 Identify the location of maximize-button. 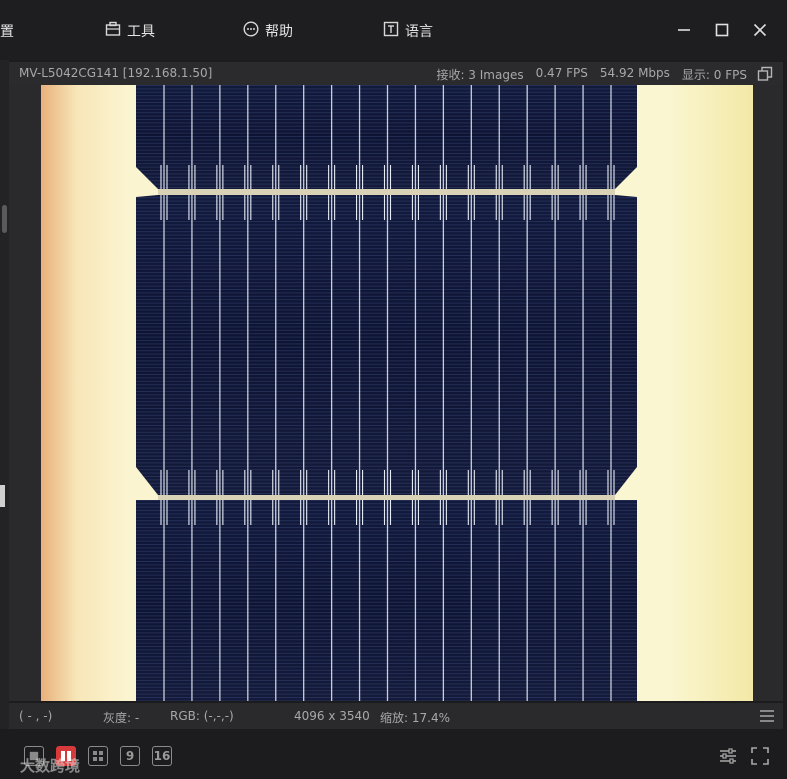
(722, 30).